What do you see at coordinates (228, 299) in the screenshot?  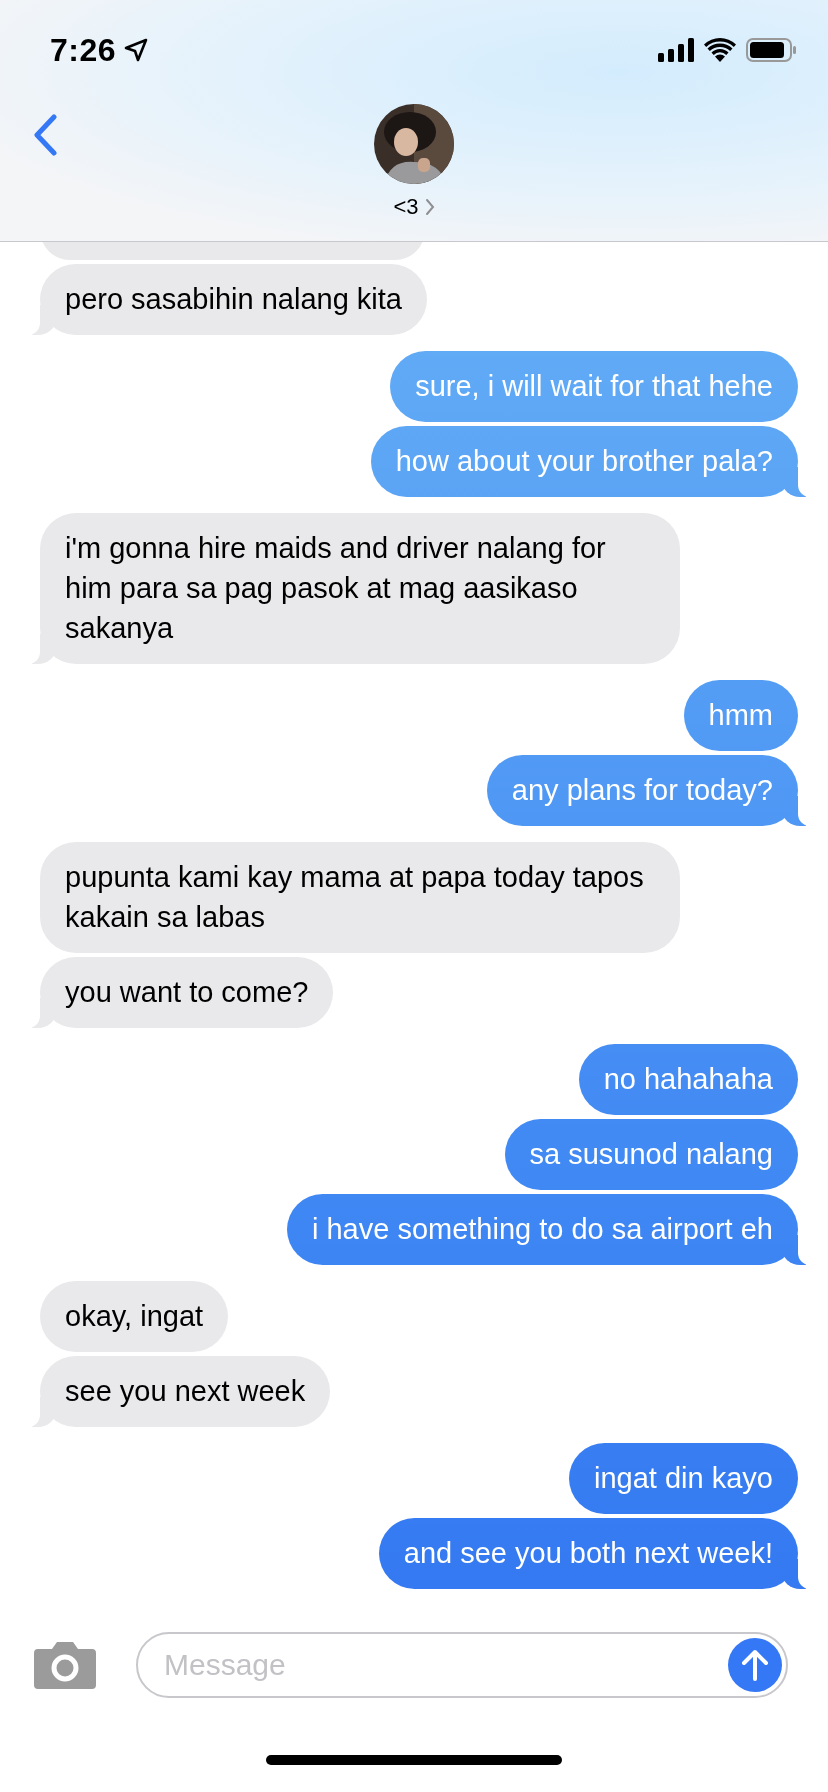 I see `received-message: pero sasabihin nalang kita` at bounding box center [228, 299].